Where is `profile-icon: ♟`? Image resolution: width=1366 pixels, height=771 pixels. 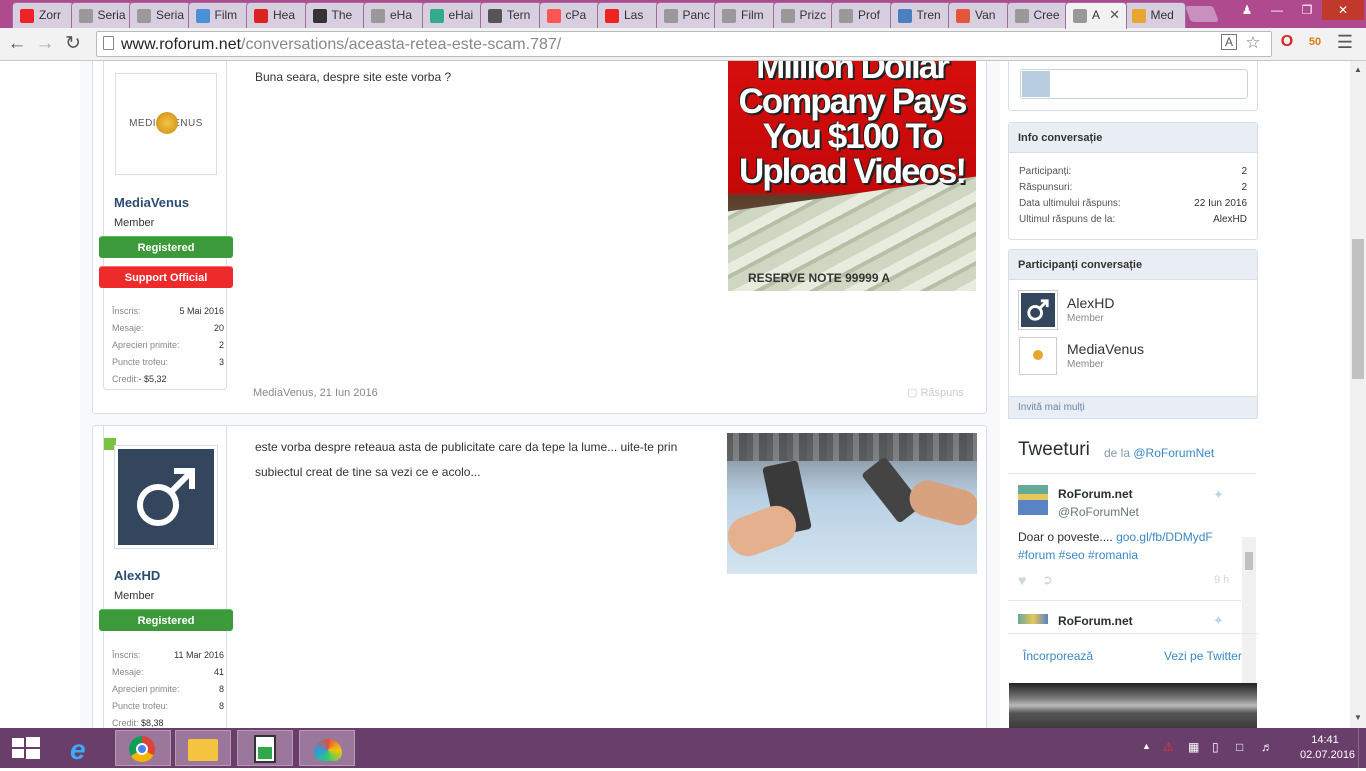 profile-icon: ♟ is located at coordinates (1247, 10).